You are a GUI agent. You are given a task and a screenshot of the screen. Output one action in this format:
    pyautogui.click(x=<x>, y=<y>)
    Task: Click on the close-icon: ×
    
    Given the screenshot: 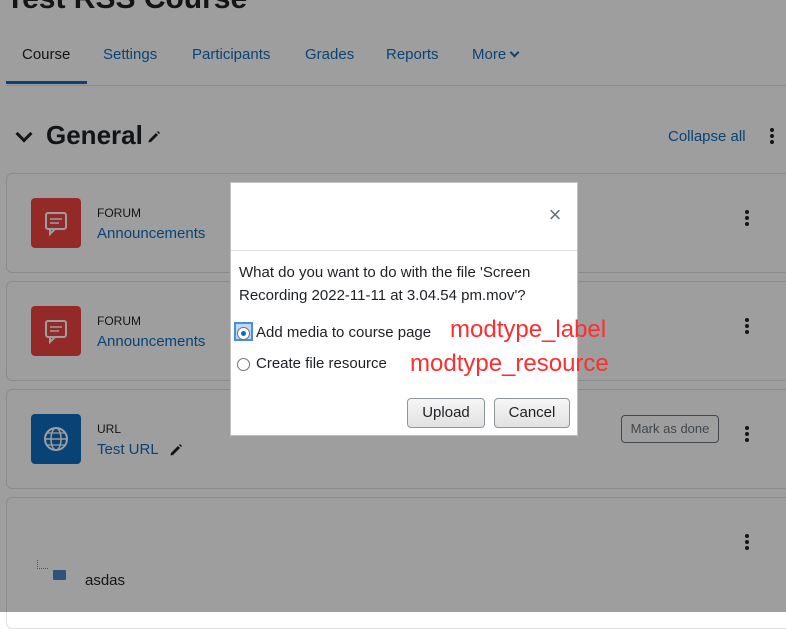 What is the action you would take?
    pyautogui.click(x=555, y=215)
    